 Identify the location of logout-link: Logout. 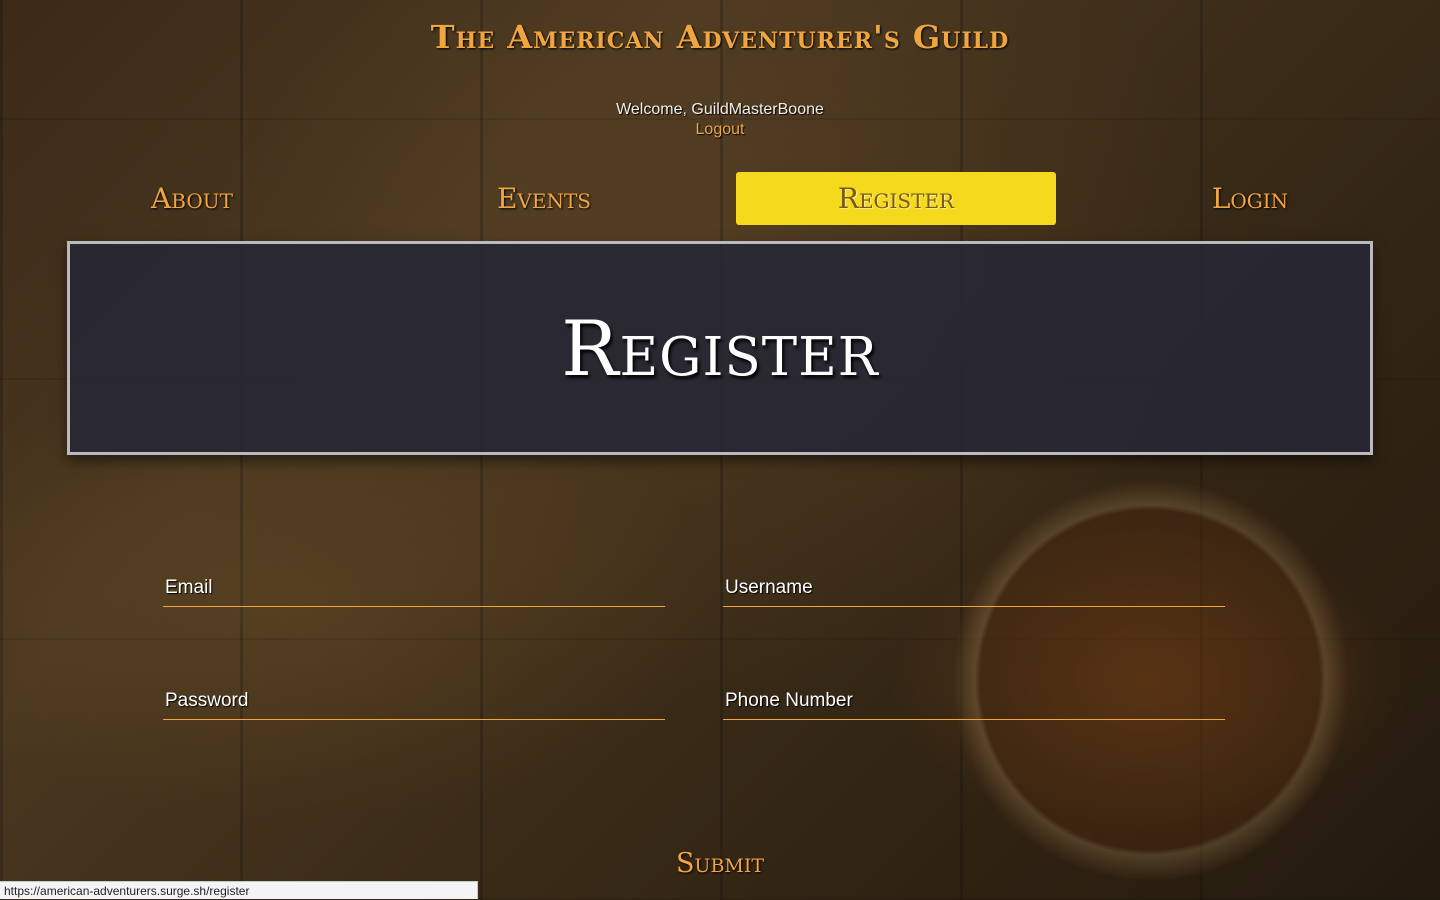
(720, 129).